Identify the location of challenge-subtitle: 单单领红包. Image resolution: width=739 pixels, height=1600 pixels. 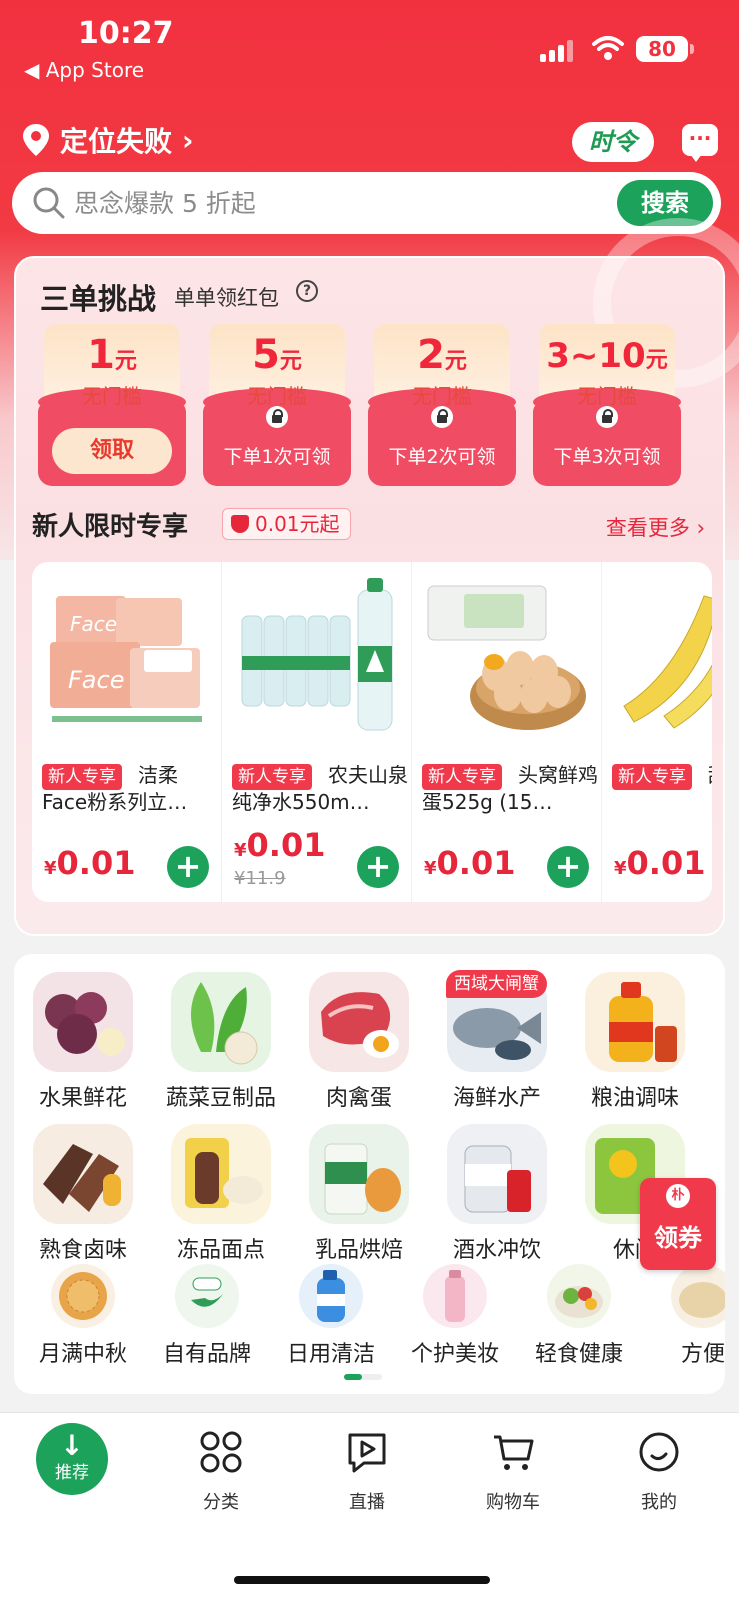
(226, 298).